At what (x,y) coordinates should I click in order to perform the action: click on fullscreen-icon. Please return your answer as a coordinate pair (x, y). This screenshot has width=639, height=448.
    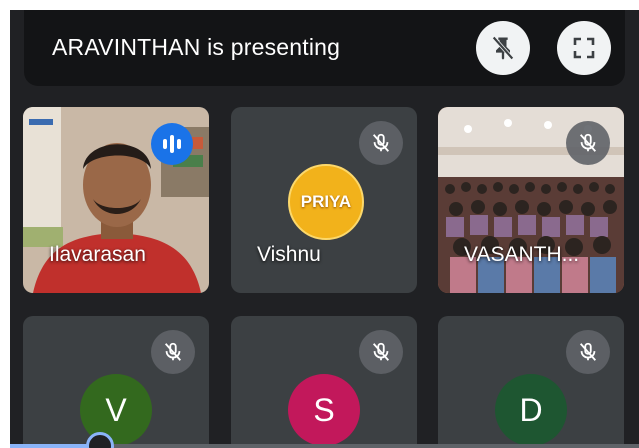
    Looking at the image, I should click on (584, 48).